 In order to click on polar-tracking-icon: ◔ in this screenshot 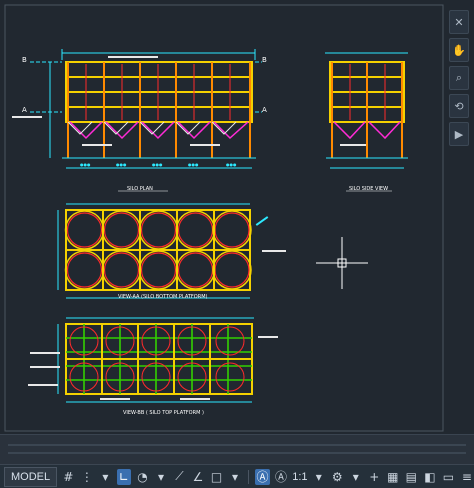, I will do `click(142, 477)`.